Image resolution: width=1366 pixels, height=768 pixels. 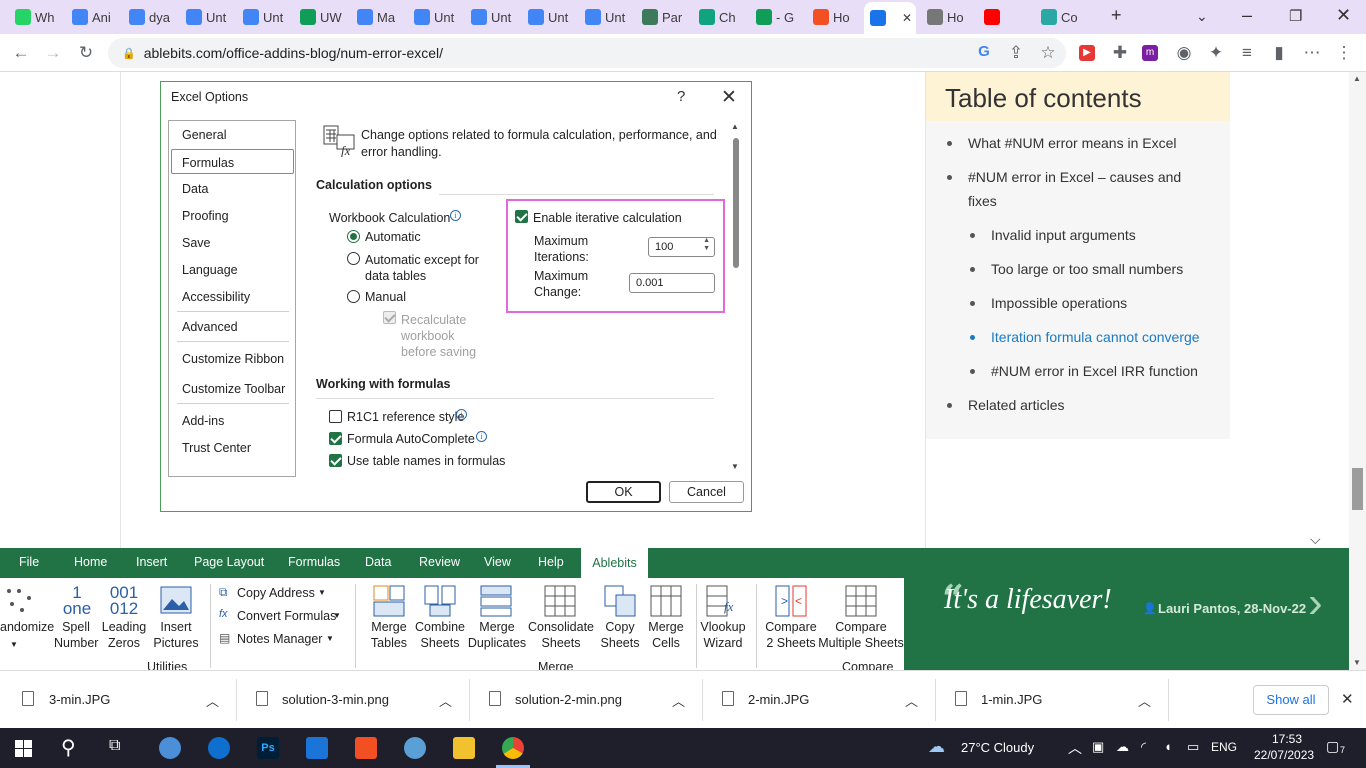 What do you see at coordinates (210, 327) in the screenshot?
I see `category-item: Advanced` at bounding box center [210, 327].